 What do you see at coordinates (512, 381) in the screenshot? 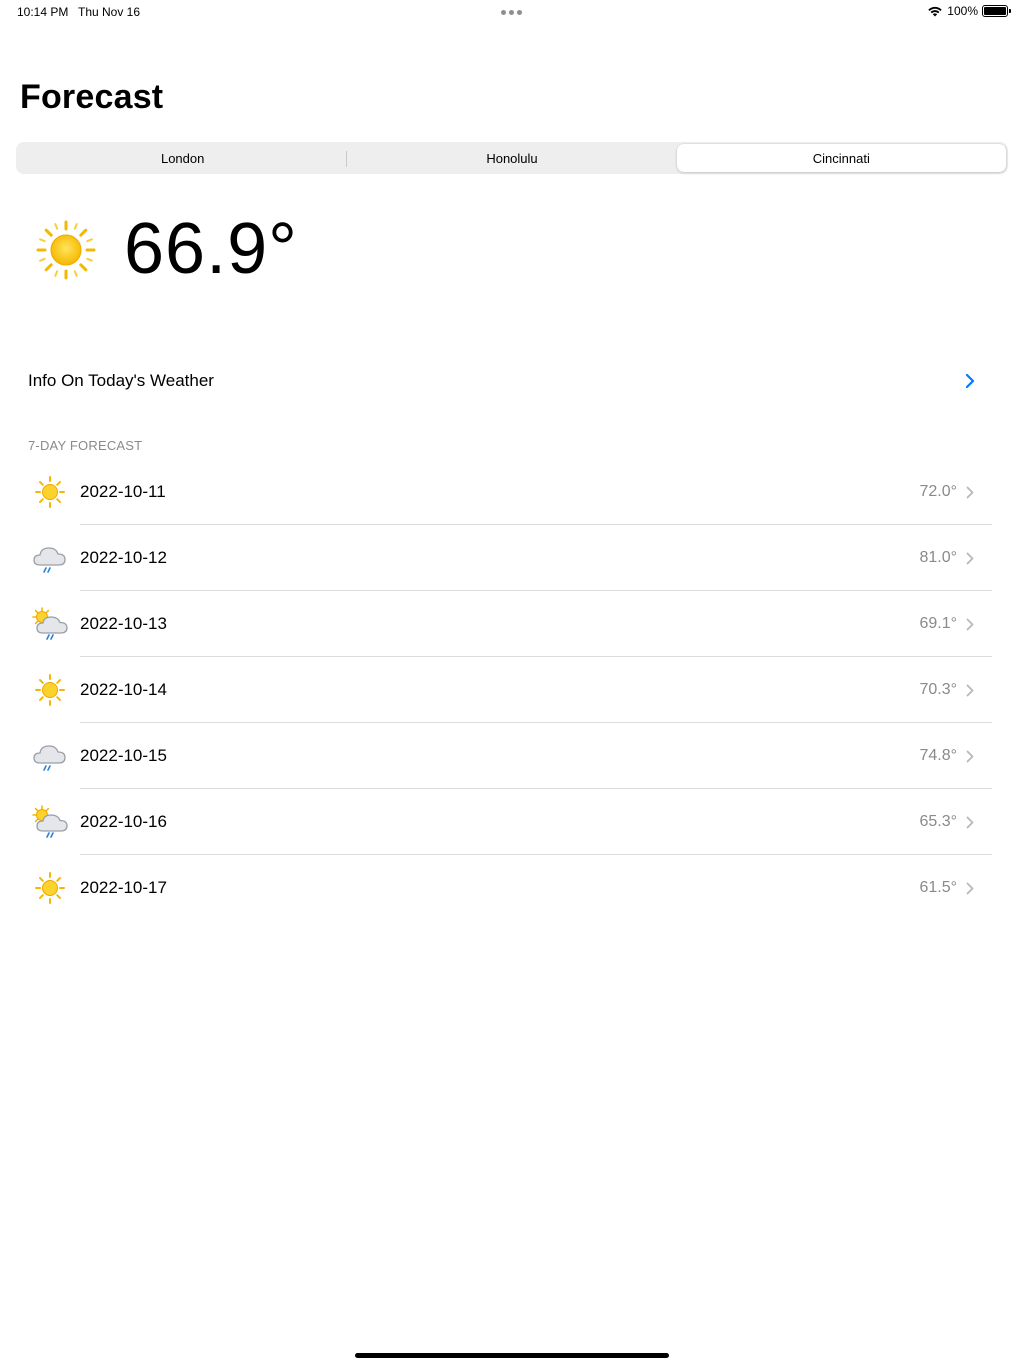
I see `info-today-weather-row: Info On Today's Weather` at bounding box center [512, 381].